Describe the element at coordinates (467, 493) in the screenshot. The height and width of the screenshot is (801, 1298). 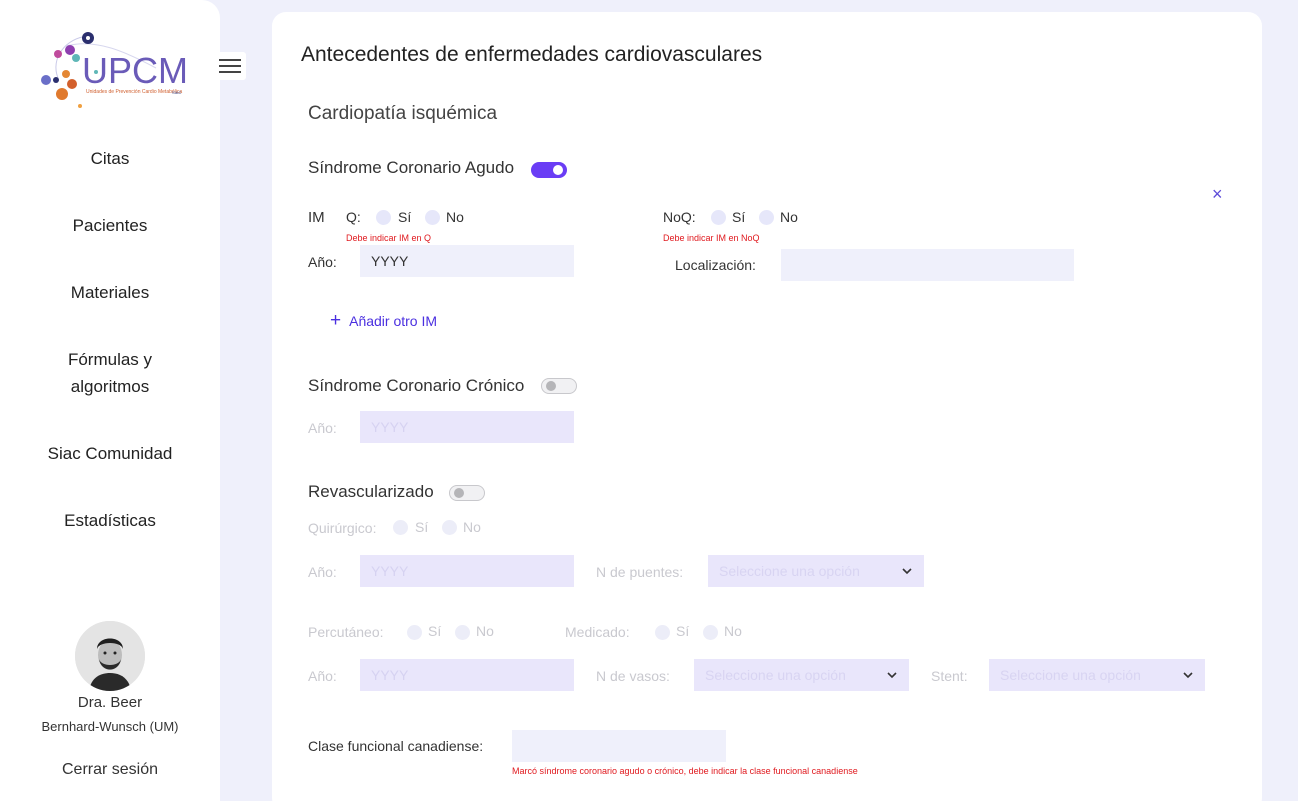
I see `revasc-toggle` at that location.